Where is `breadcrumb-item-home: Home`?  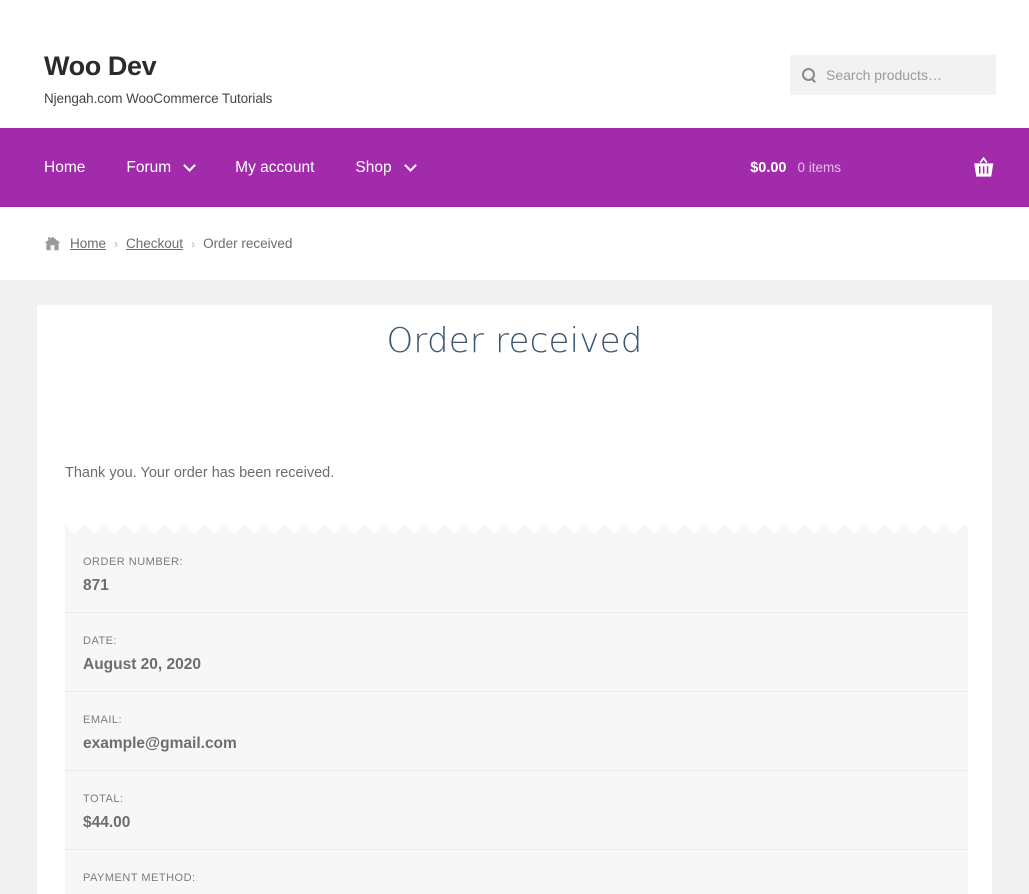
breadcrumb-item-home: Home is located at coordinates (88, 243).